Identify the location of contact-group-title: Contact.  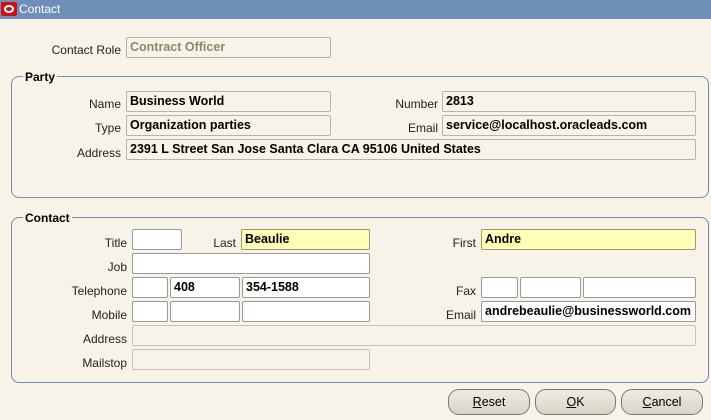
(47, 218).